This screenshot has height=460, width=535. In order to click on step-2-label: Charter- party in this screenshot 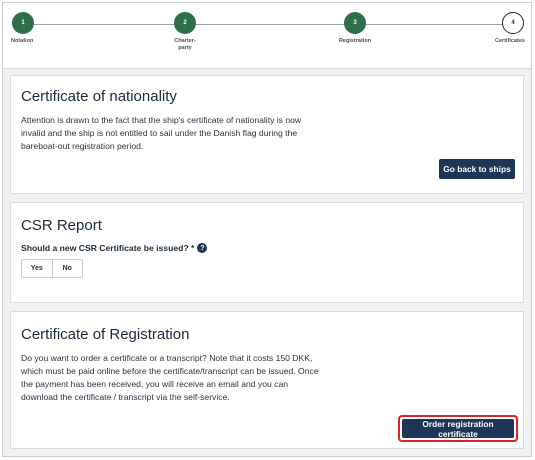, I will do `click(185, 44)`.